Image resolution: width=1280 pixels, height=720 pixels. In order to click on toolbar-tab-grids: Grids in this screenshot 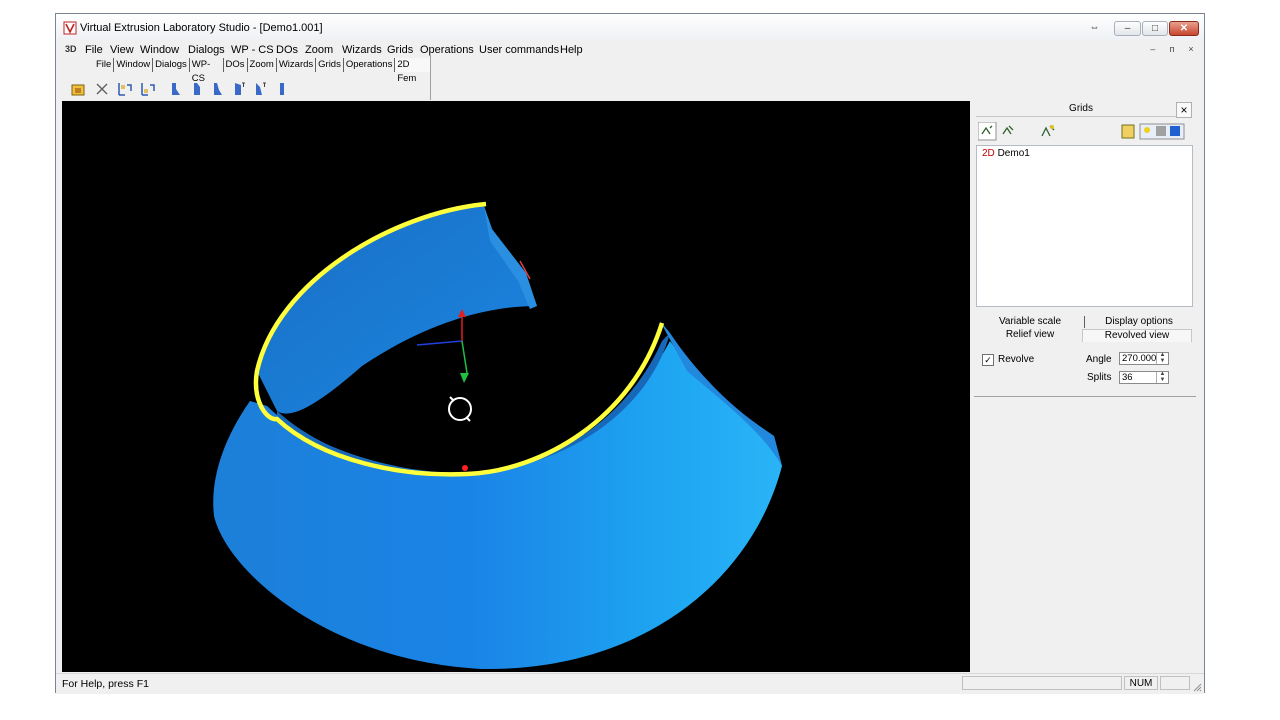, I will do `click(330, 65)`.